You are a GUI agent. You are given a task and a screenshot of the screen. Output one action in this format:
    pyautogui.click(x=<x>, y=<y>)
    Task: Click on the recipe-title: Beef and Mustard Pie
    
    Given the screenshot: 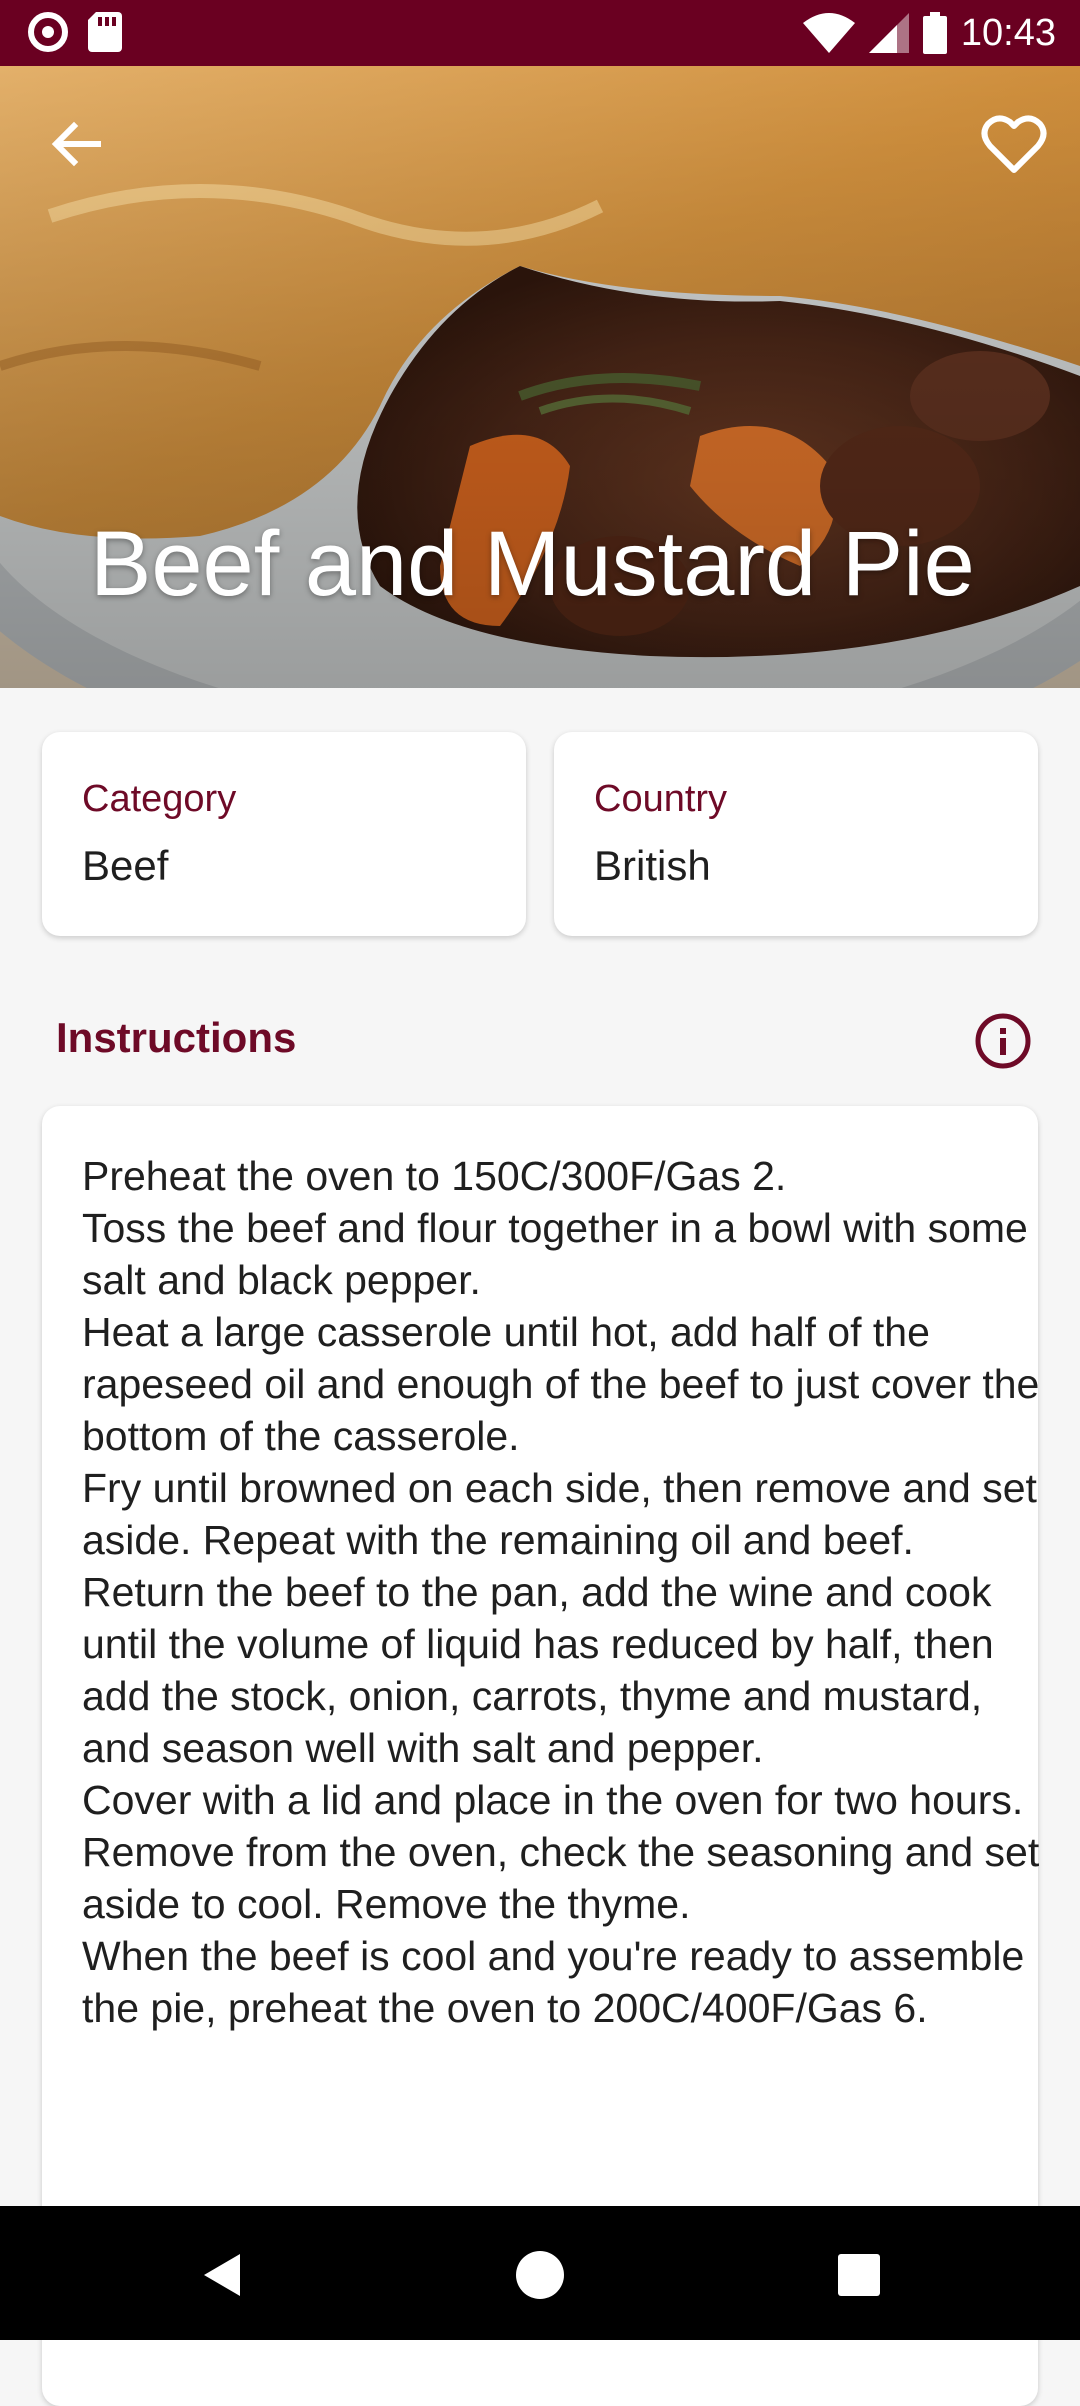 What is the action you would take?
    pyautogui.click(x=532, y=564)
    